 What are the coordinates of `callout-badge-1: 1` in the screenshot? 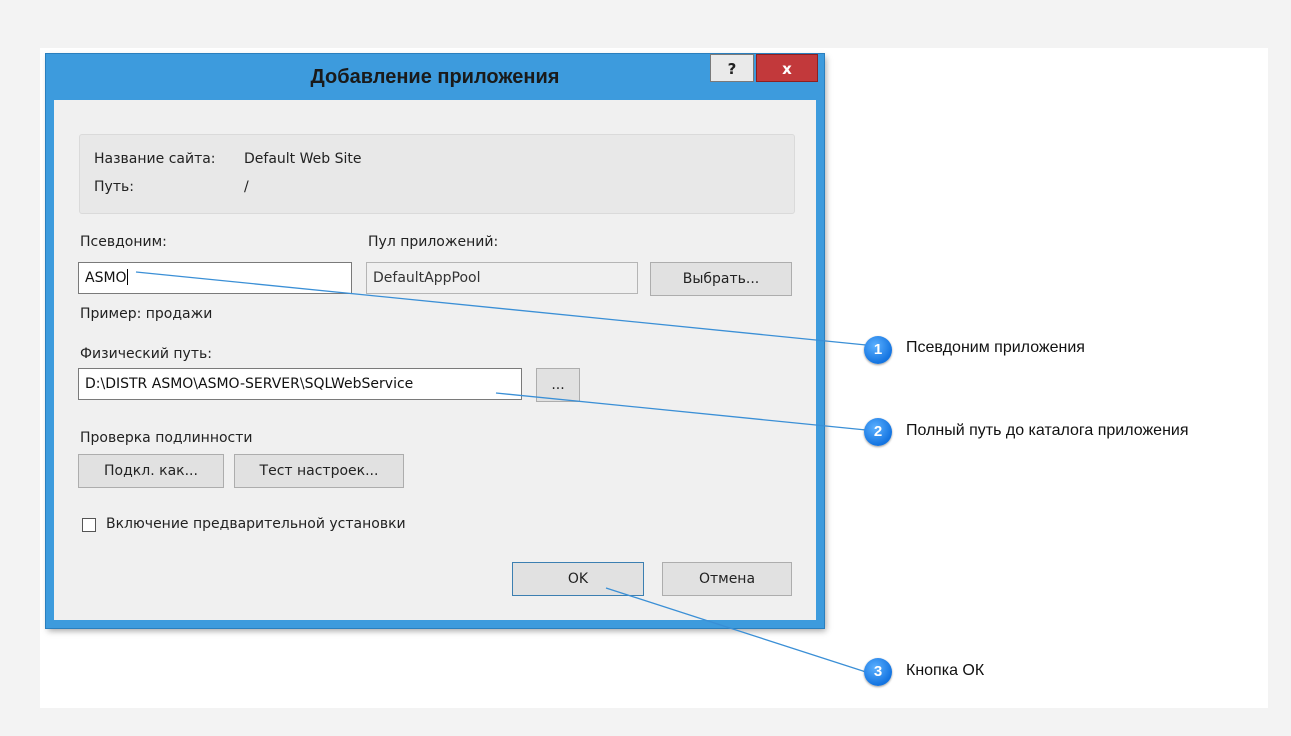 It's located at (878, 350).